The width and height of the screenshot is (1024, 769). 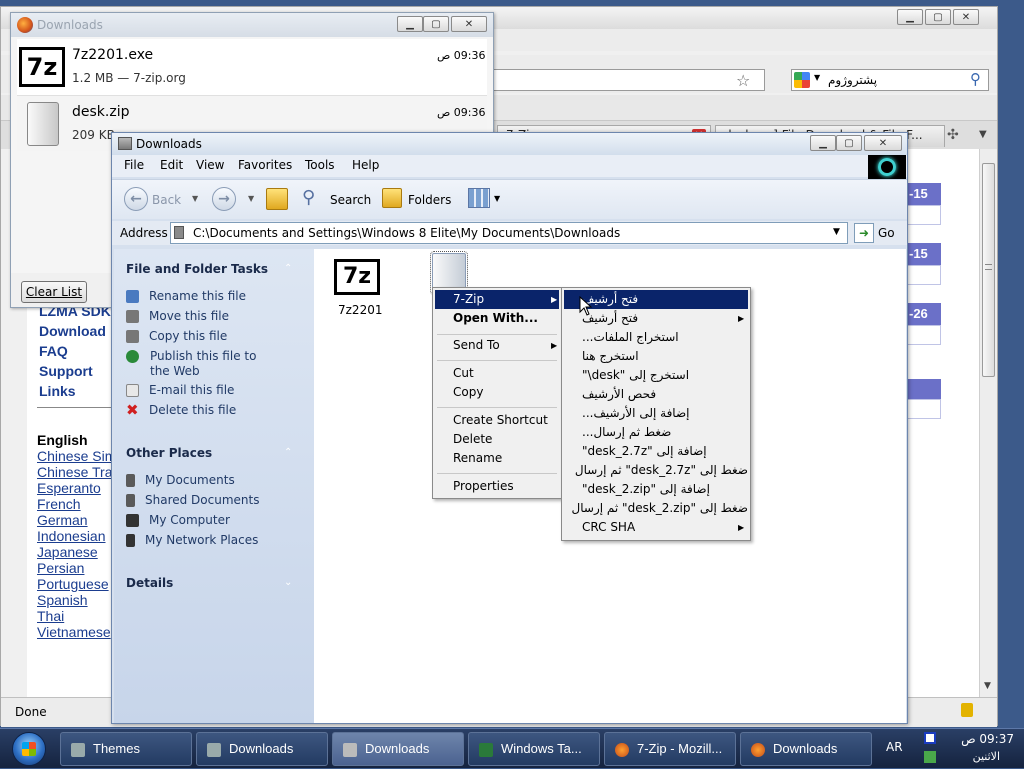 What do you see at coordinates (623, 80) in the screenshot?
I see `url-bar: ☆` at bounding box center [623, 80].